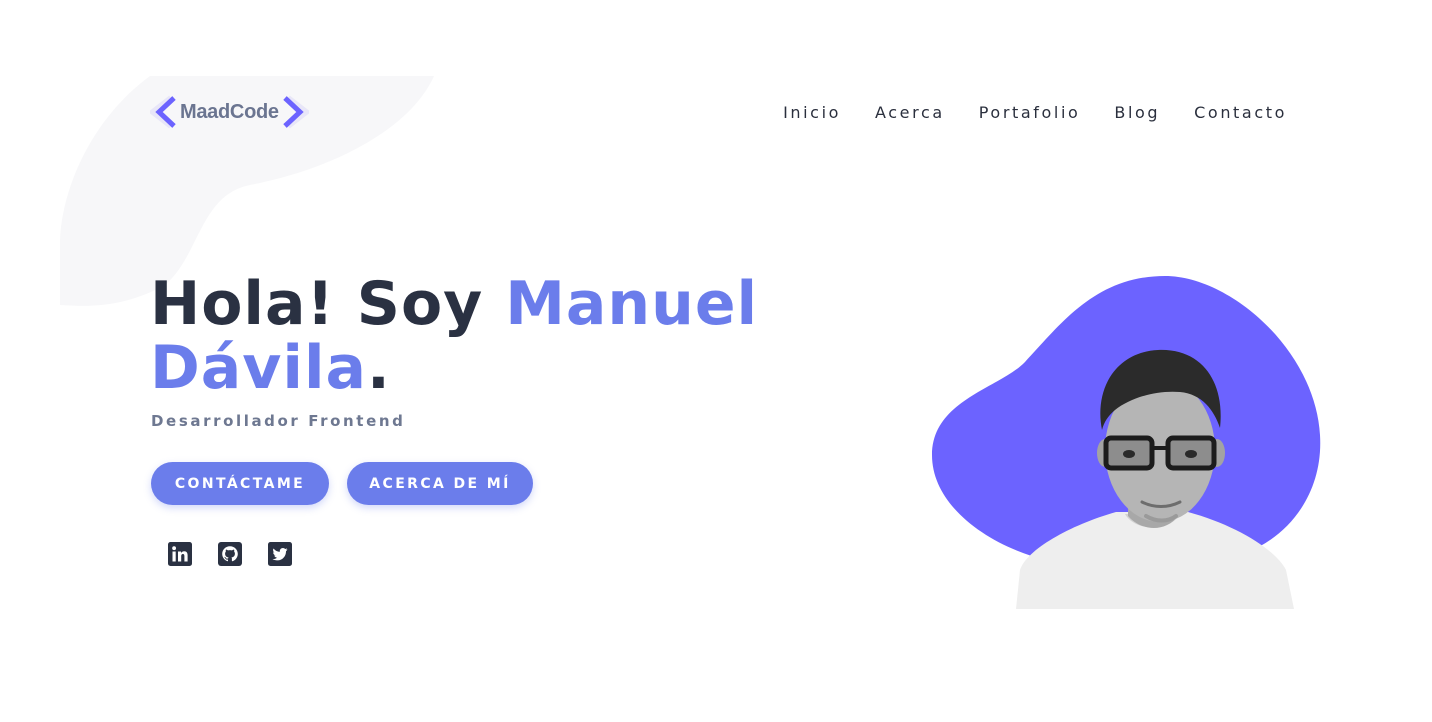 Image resolution: width=1432 pixels, height=722 pixels. What do you see at coordinates (280, 554) in the screenshot?
I see `twitter-icon` at bounding box center [280, 554].